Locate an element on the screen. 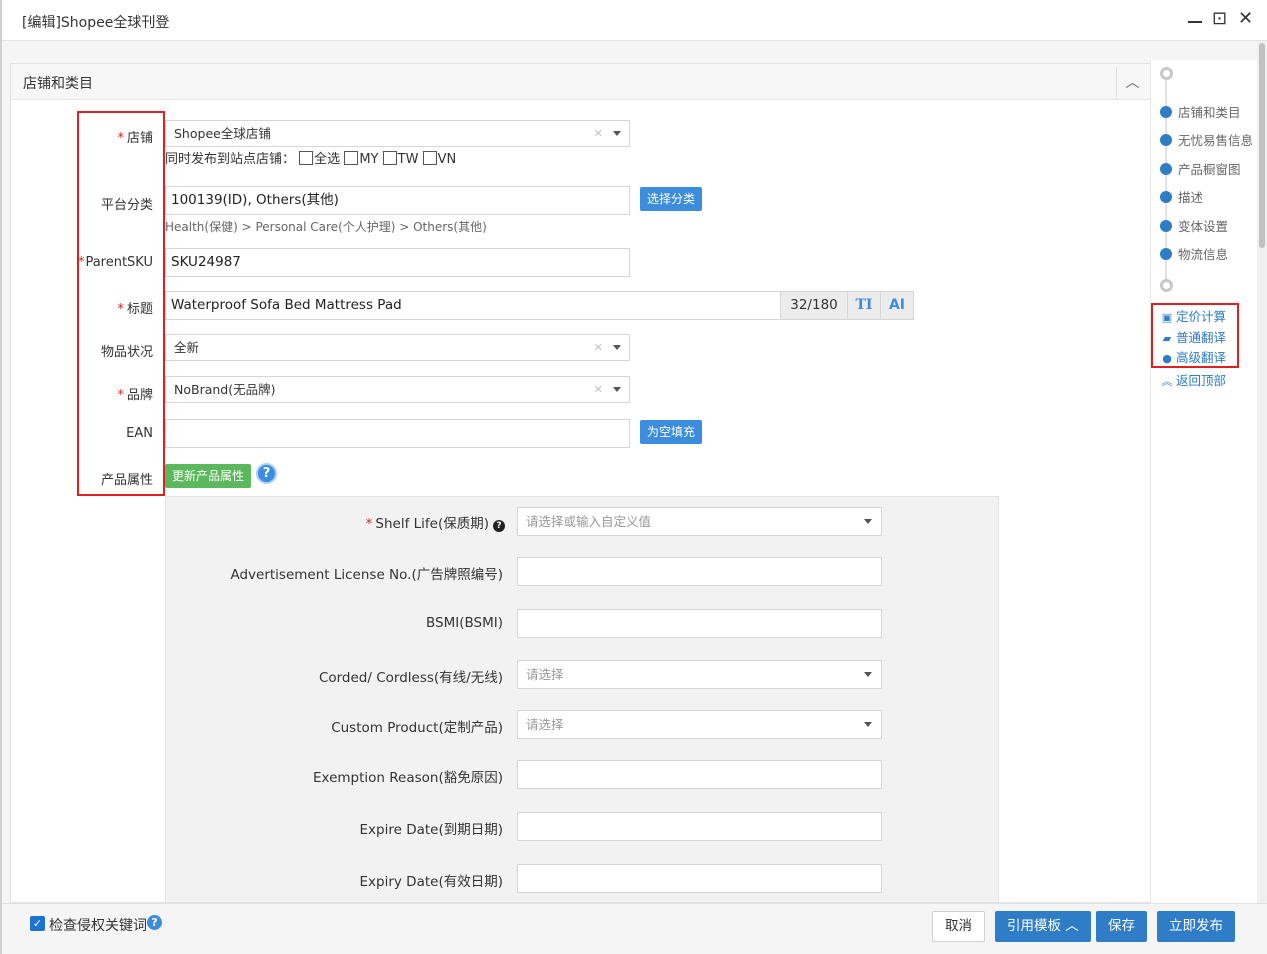 The width and height of the screenshot is (1267, 954). checkbox-tw-label: TW is located at coordinates (408, 159).